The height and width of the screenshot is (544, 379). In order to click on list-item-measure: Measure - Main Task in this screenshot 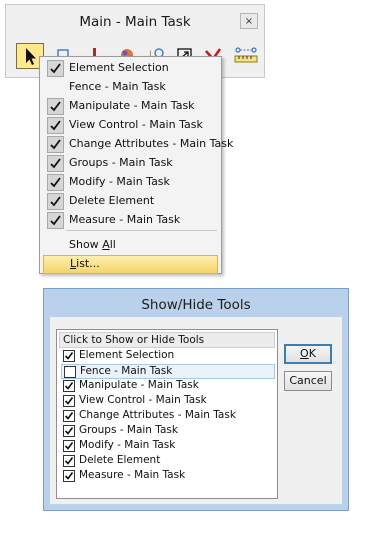, I will do `click(168, 476)`.